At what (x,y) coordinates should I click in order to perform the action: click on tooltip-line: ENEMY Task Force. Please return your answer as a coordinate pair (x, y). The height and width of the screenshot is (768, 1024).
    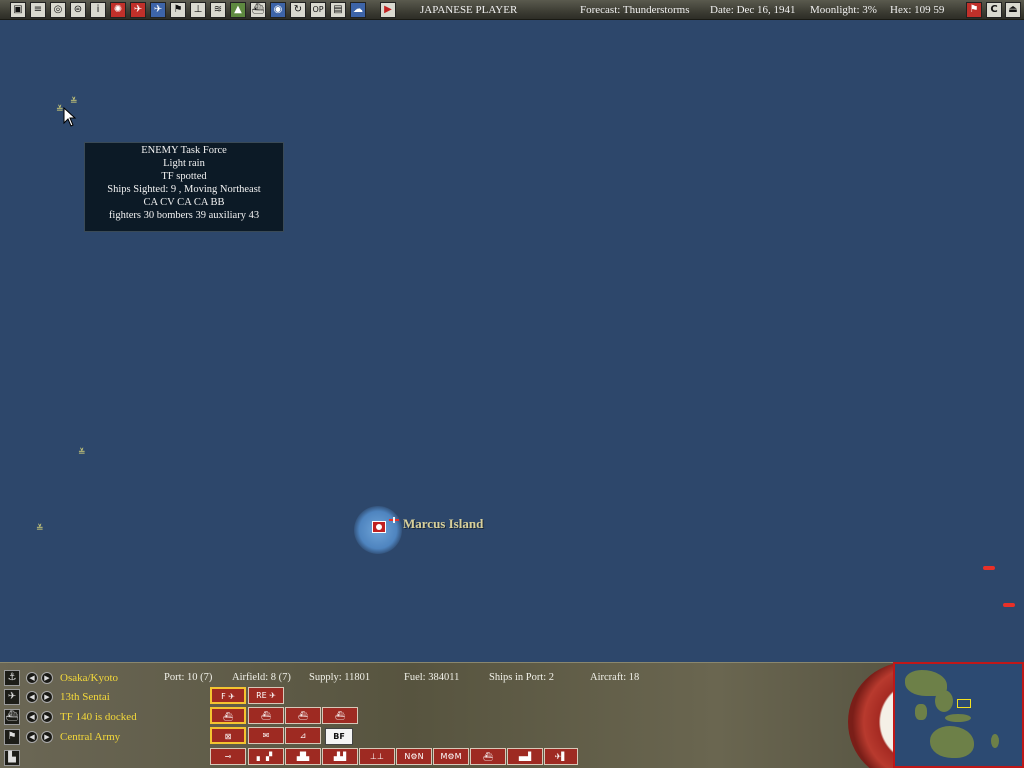
    Looking at the image, I should click on (184, 150).